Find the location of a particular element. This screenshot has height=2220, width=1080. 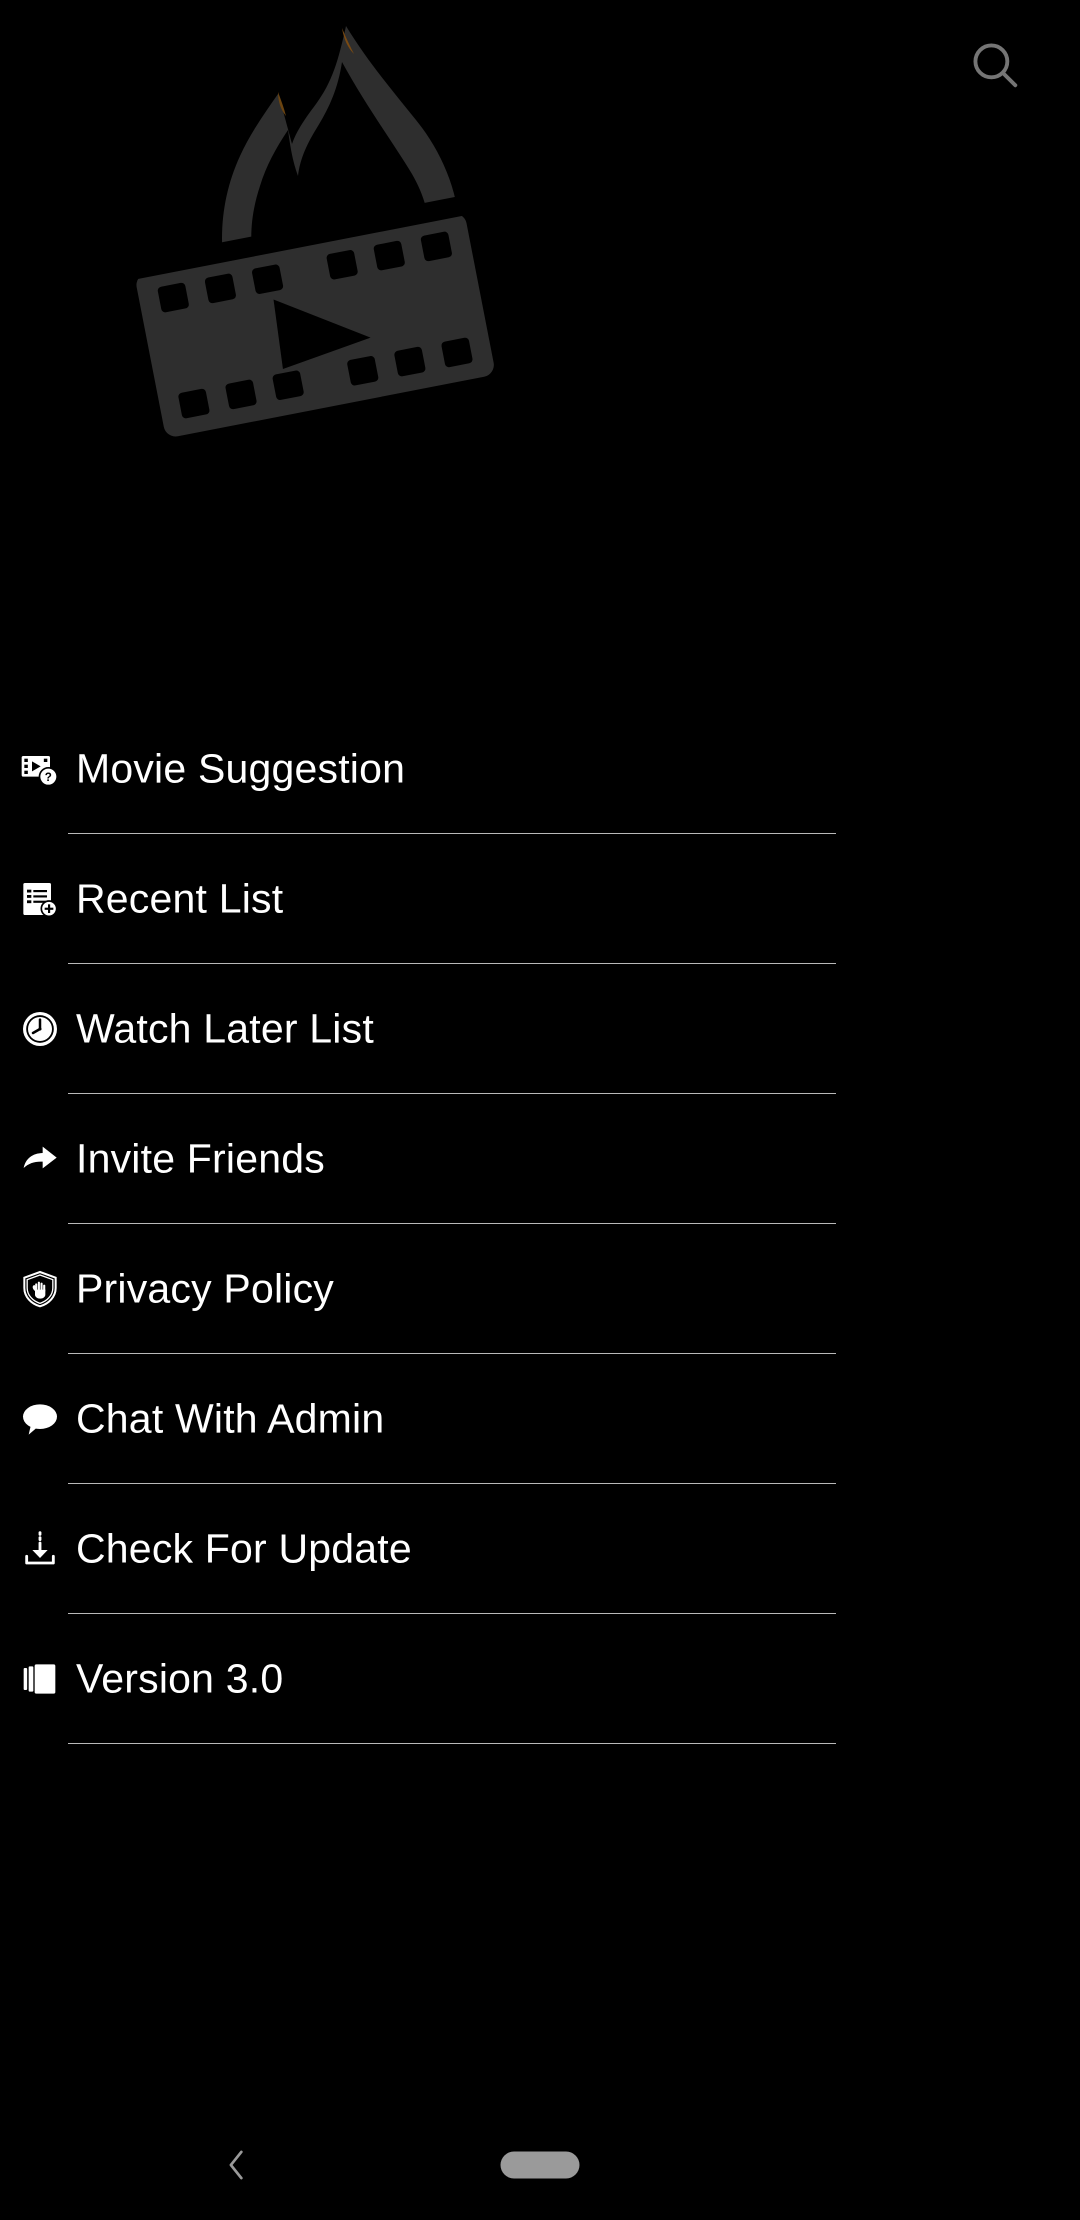

drawer-item-chat-with-admin: Chat With Admin is located at coordinates (418, 1419).